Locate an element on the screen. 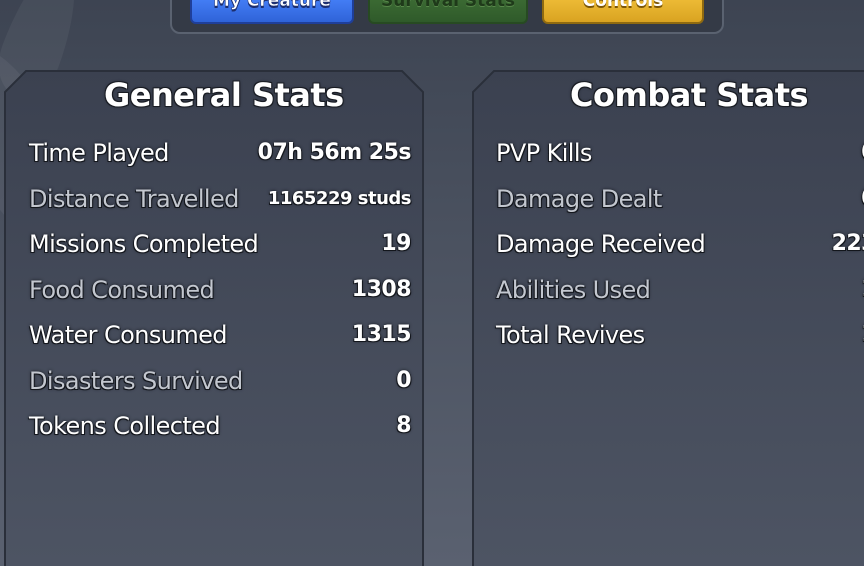 The height and width of the screenshot is (566, 864). stat-label: PVP Kills is located at coordinates (544, 153).